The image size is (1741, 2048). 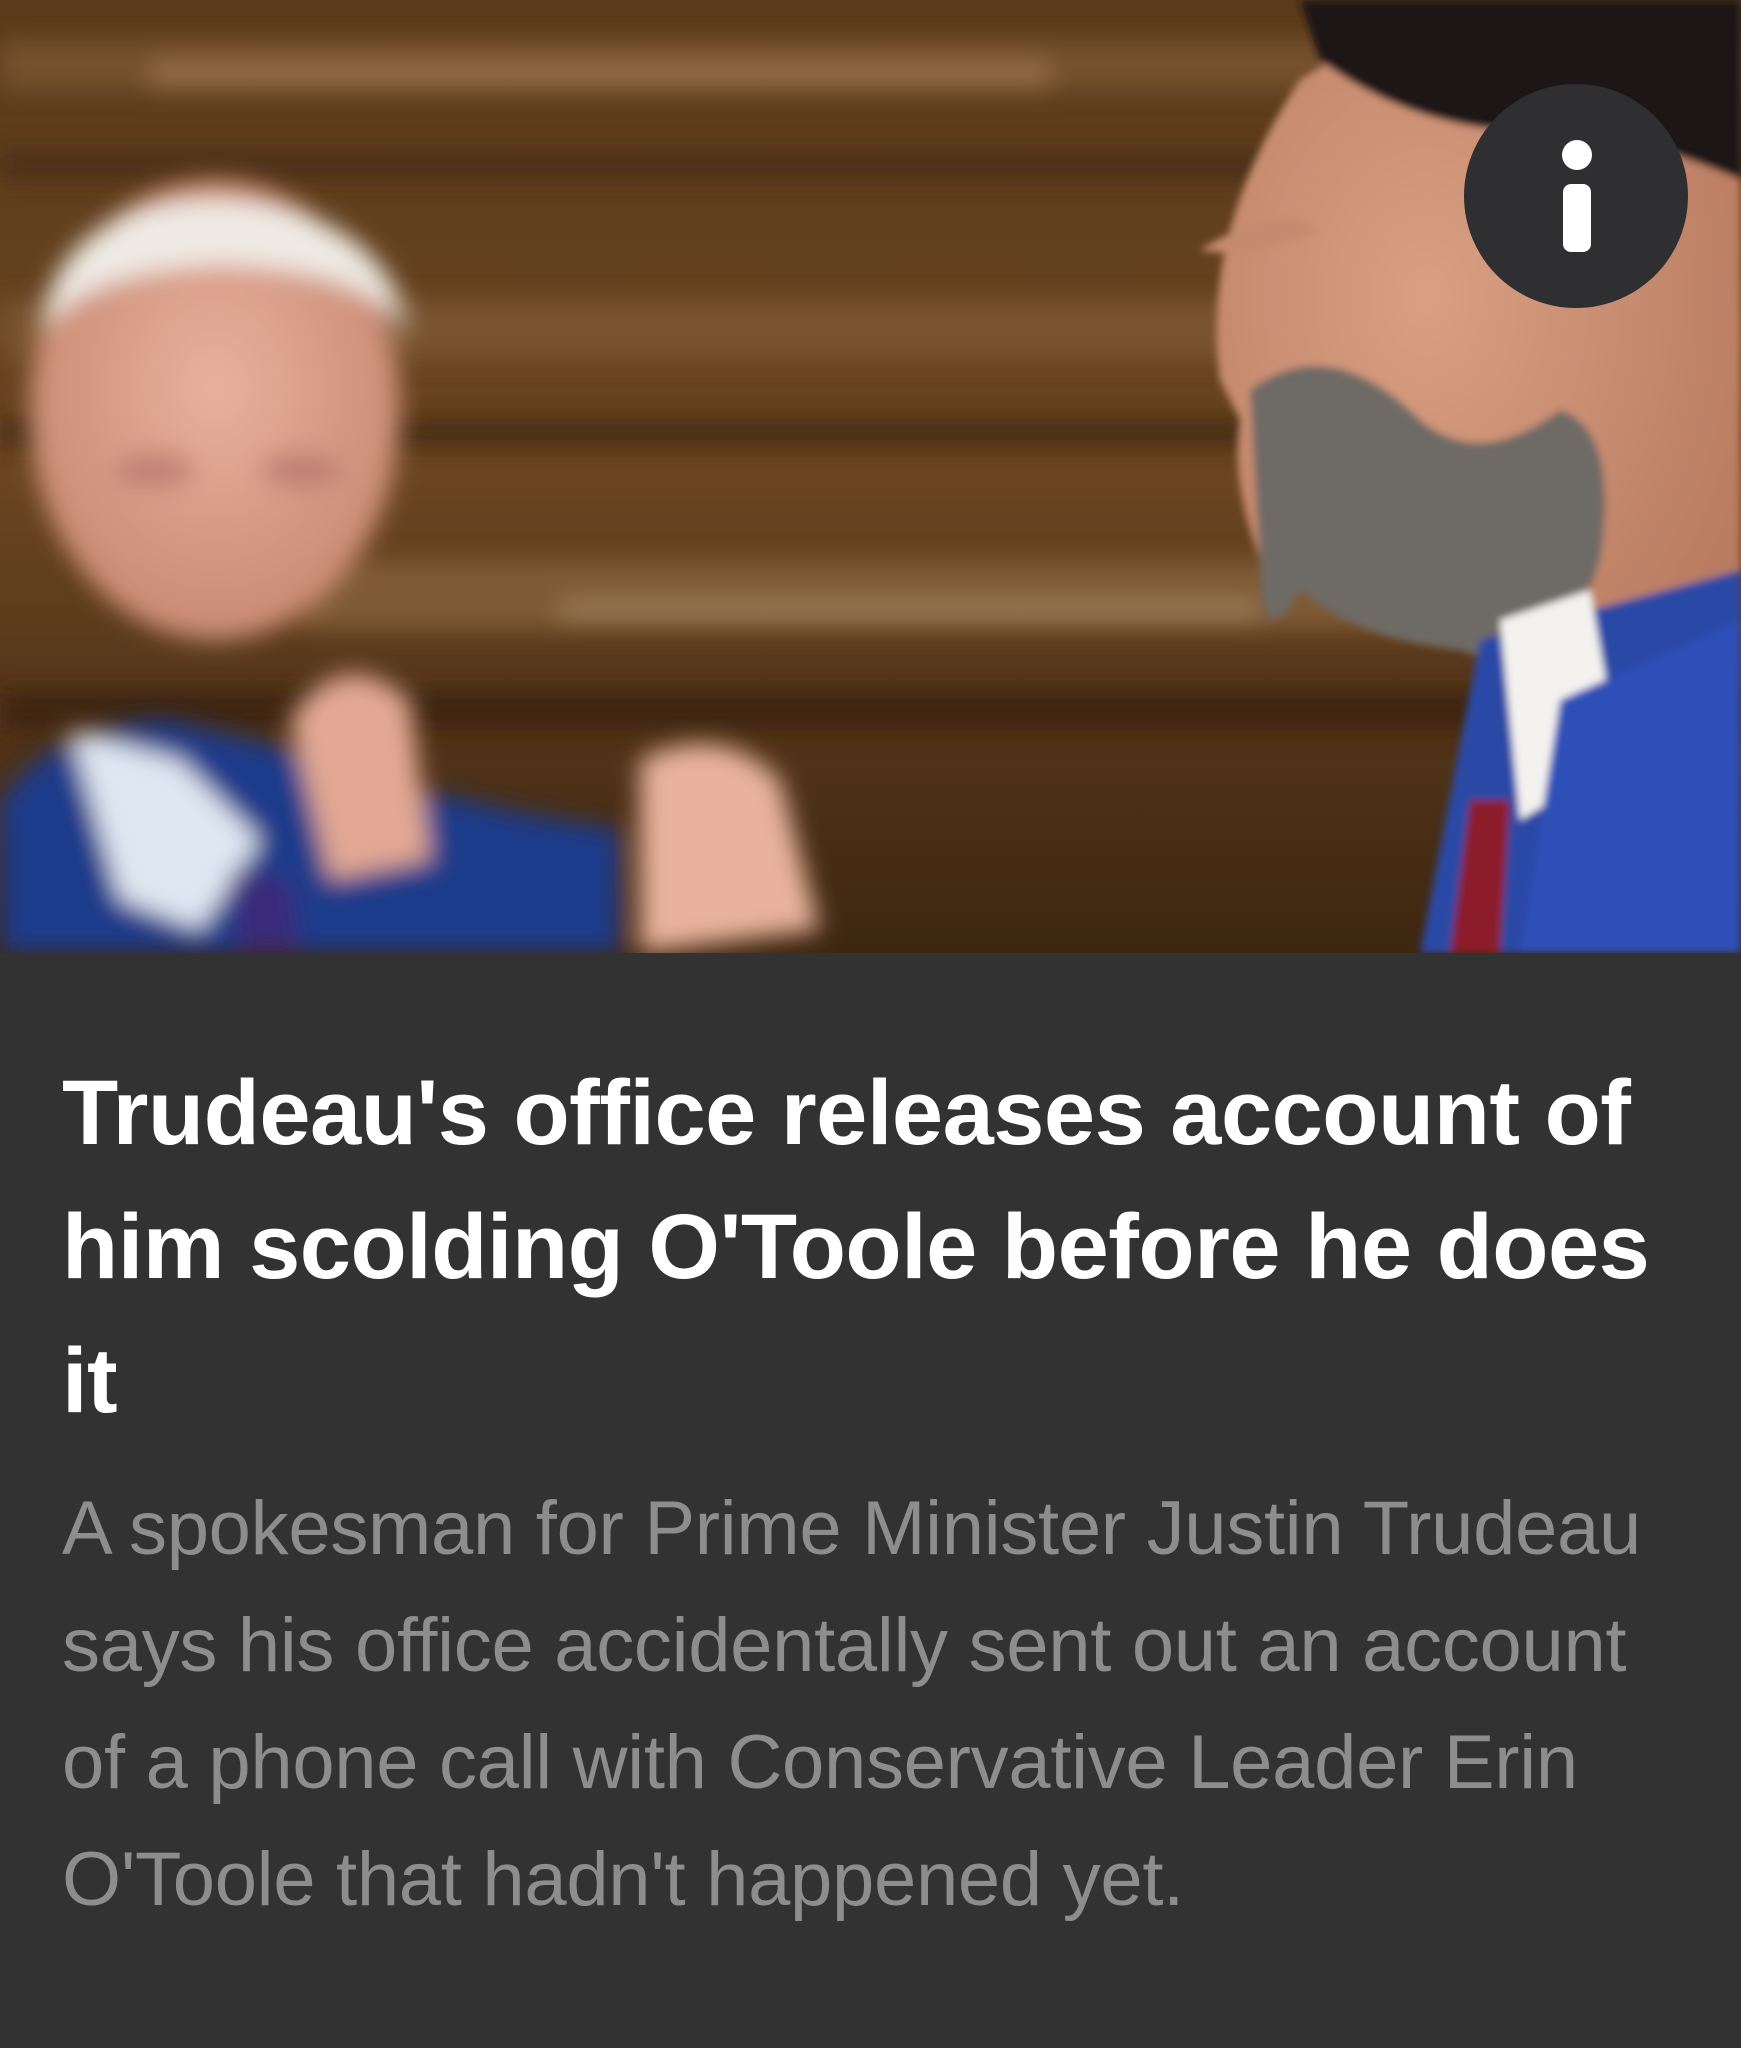 I want to click on info-button, so click(x=1576, y=196).